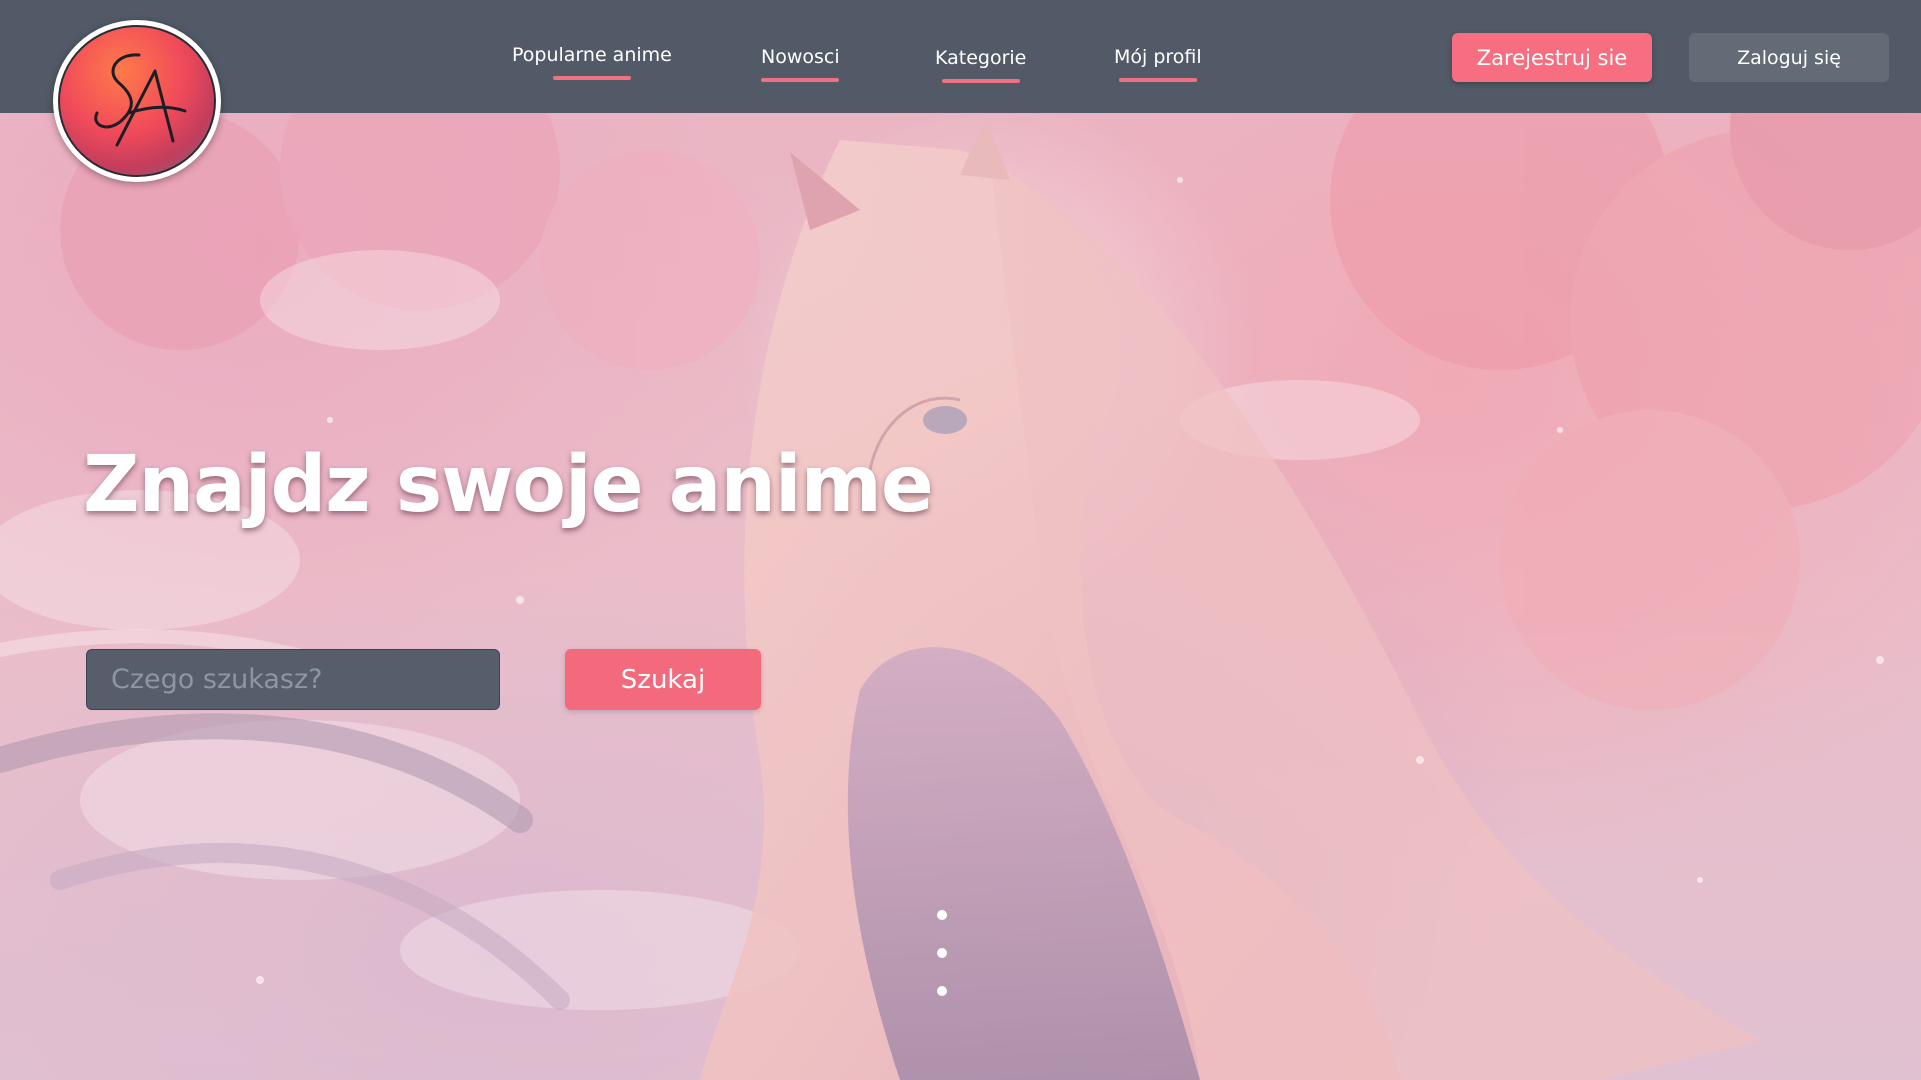 The height and width of the screenshot is (1080, 1921). What do you see at coordinates (1552, 57) in the screenshot?
I see `register-button: Zarejestruj sie` at bounding box center [1552, 57].